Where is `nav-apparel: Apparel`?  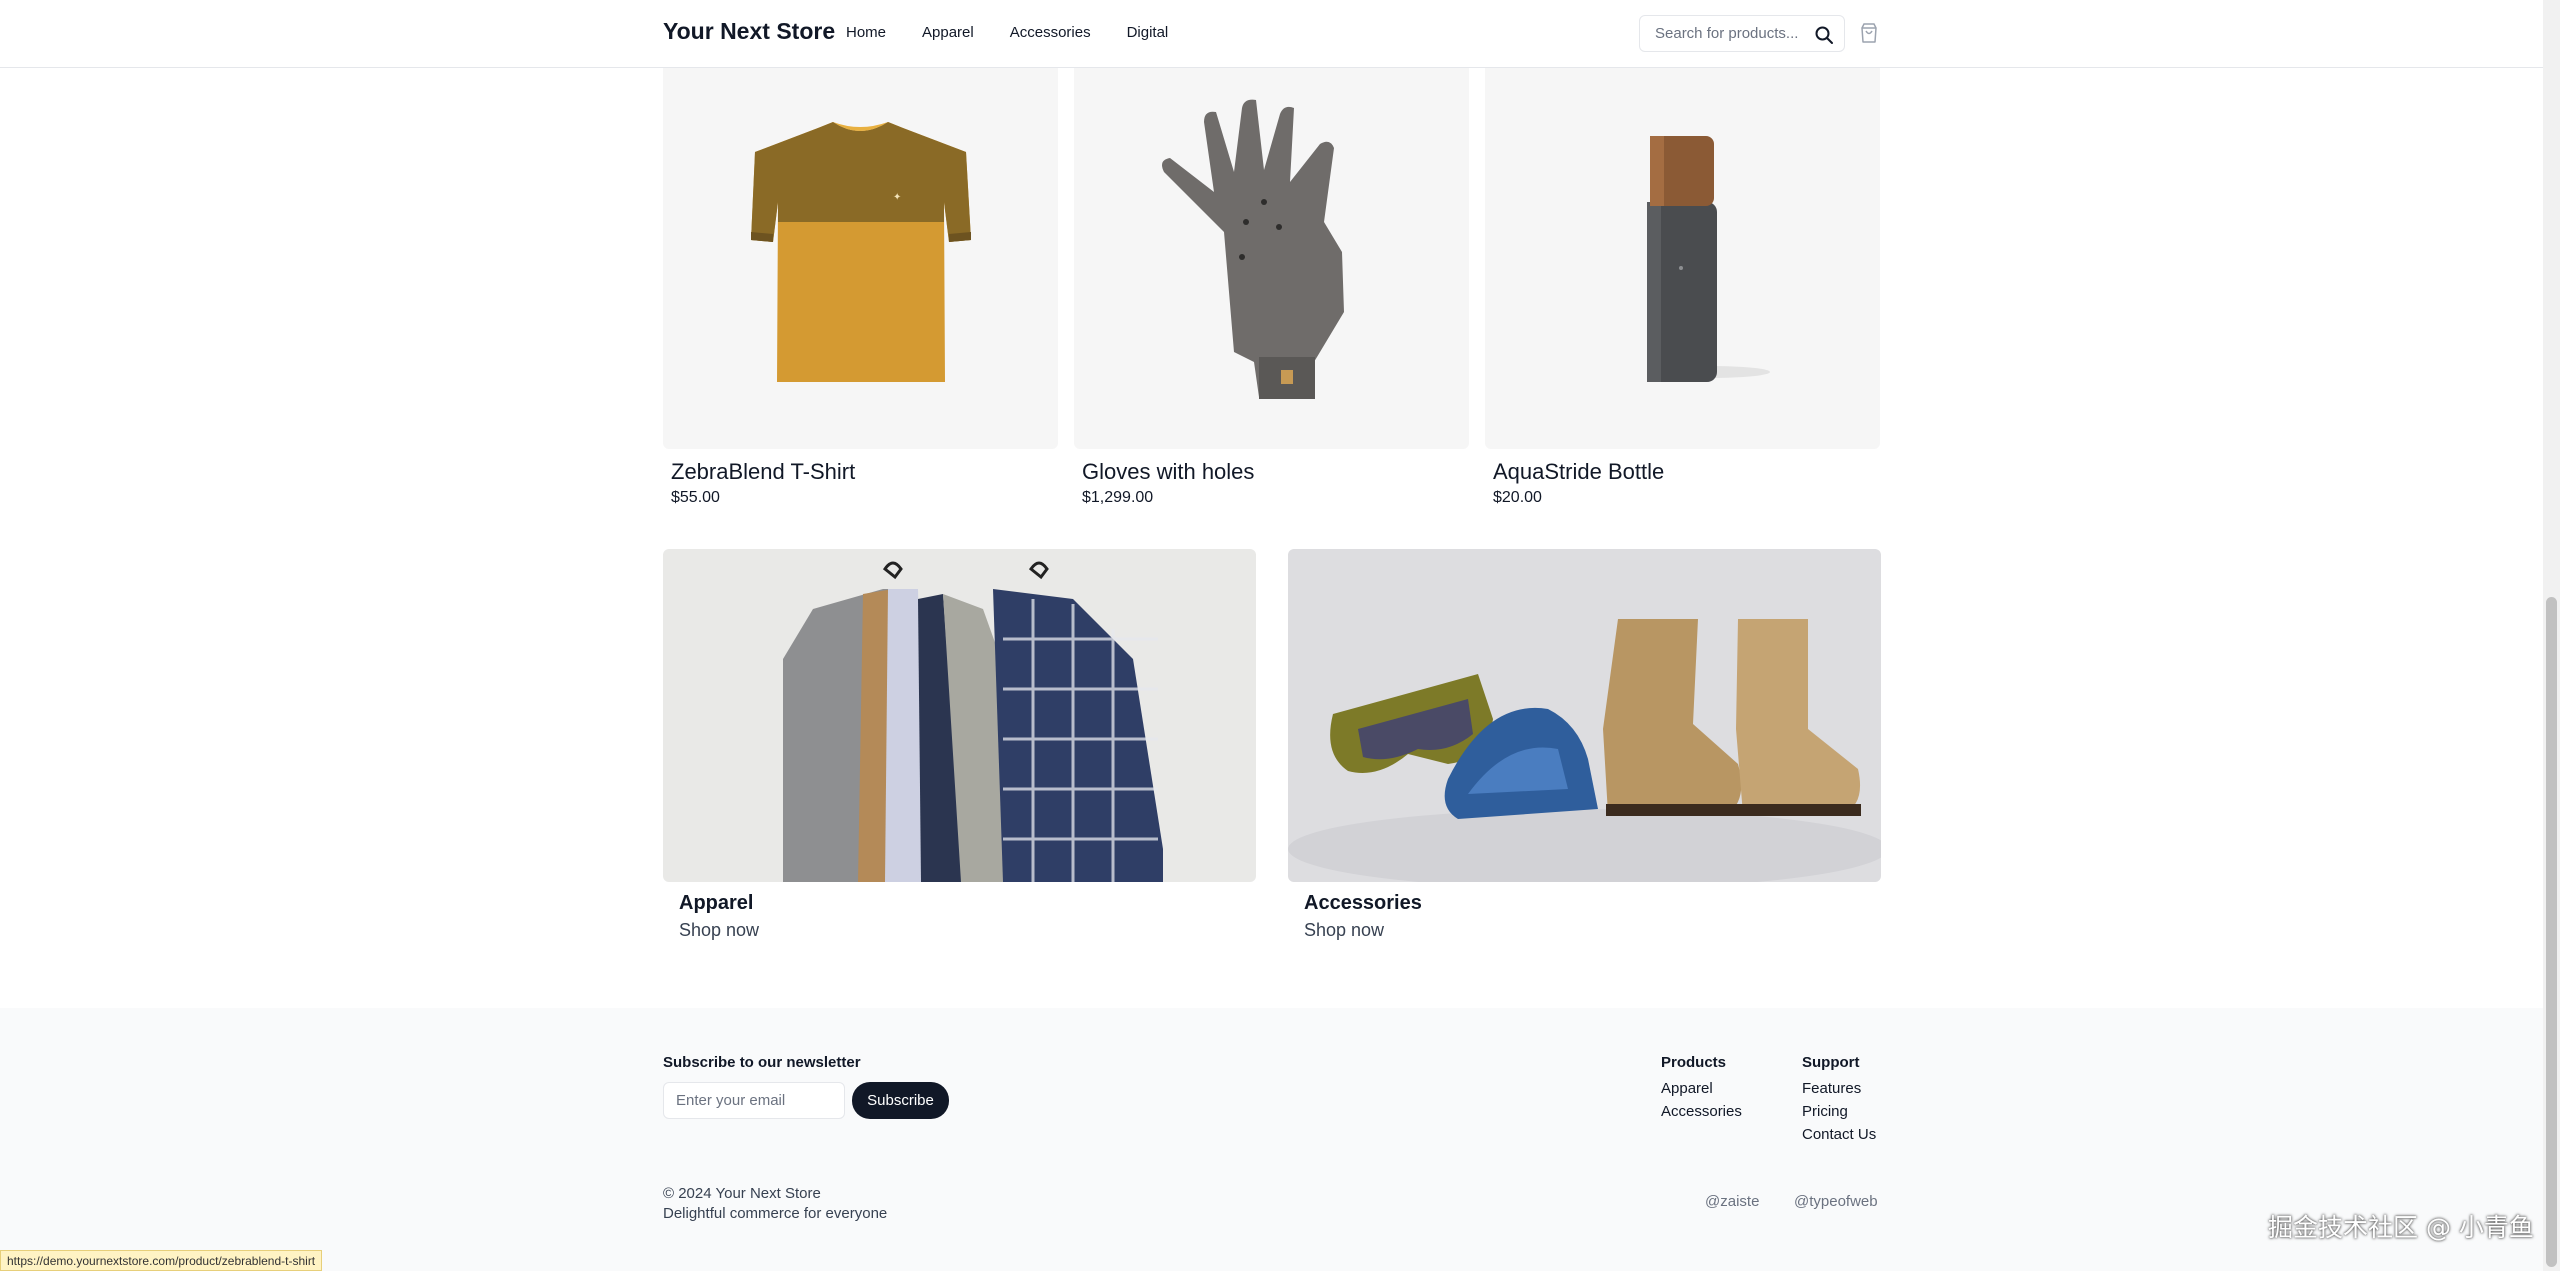 nav-apparel: Apparel is located at coordinates (948, 32).